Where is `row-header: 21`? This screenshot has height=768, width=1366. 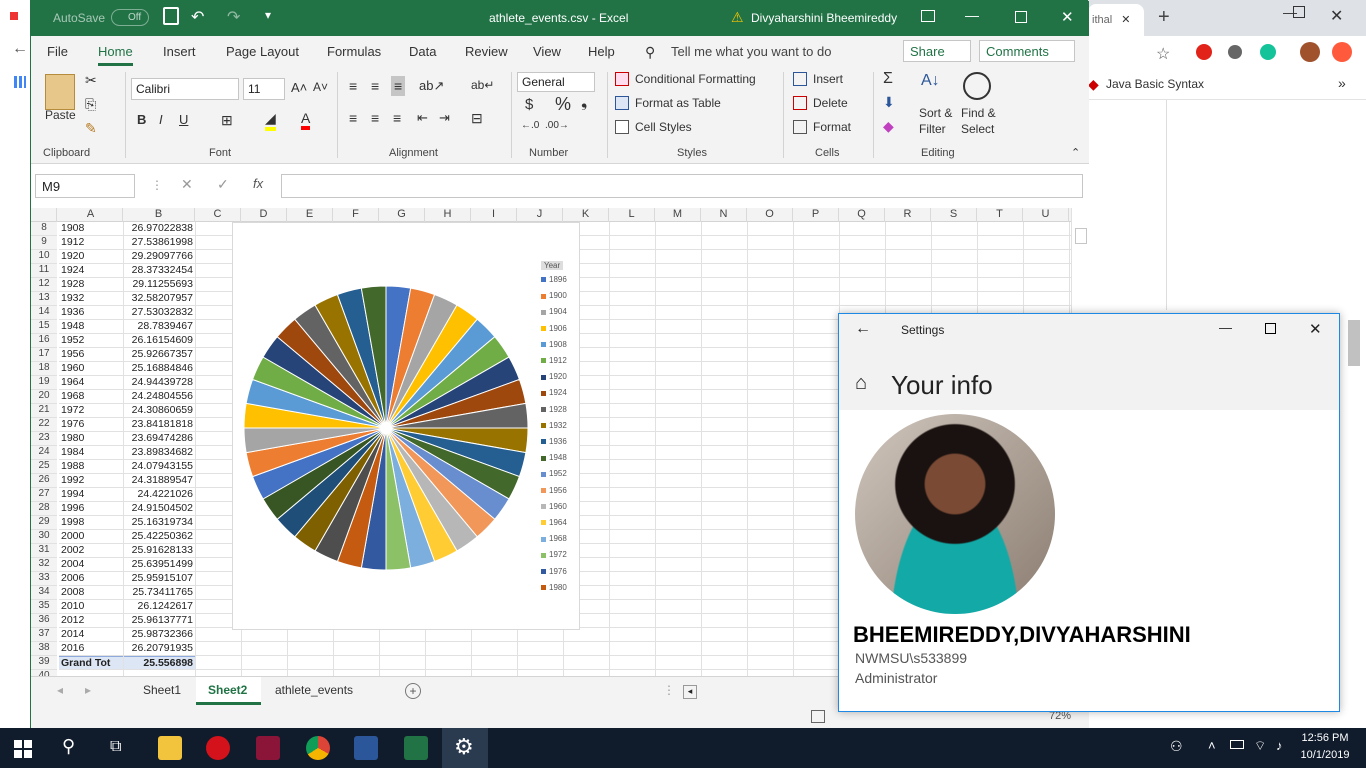
row-header: 21 is located at coordinates (44, 411).